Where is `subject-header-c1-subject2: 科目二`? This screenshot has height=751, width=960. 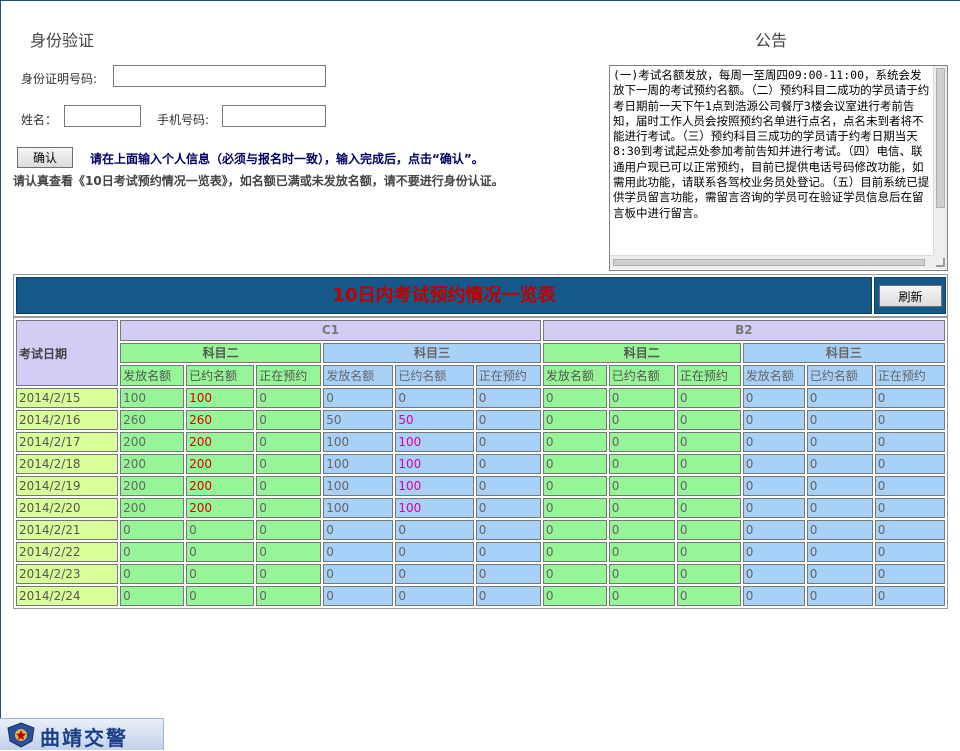
subject-header-c1-subject2: 科目二 is located at coordinates (221, 353).